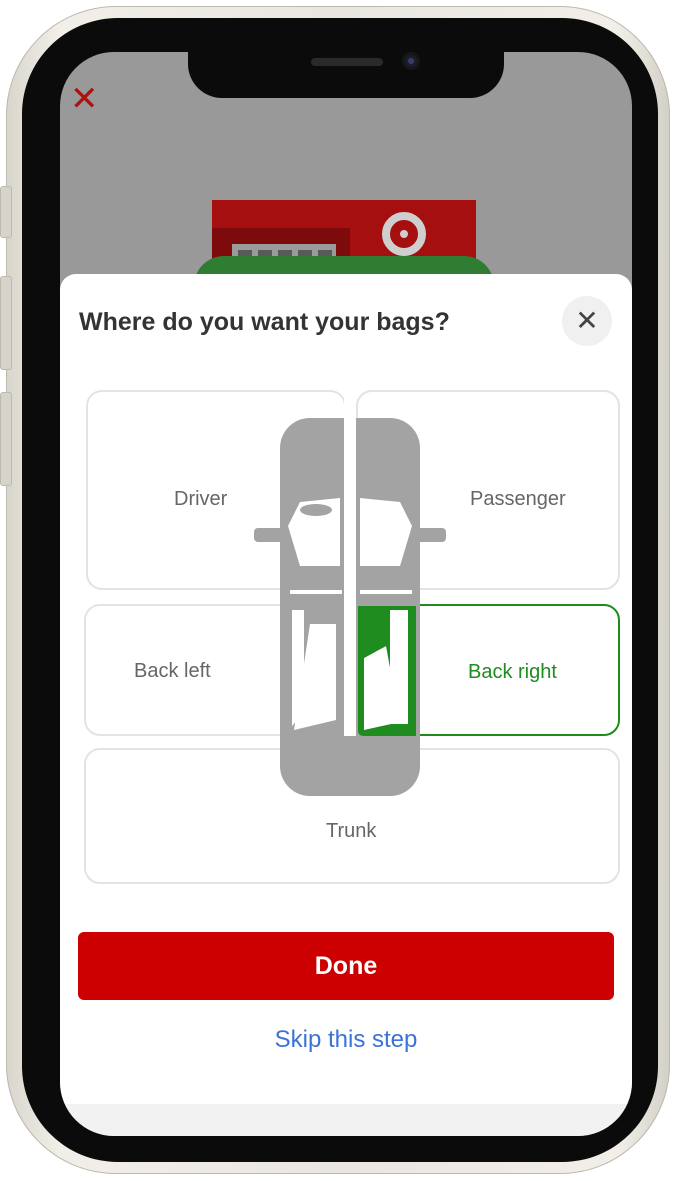  I want to click on done-button: Done, so click(346, 966).